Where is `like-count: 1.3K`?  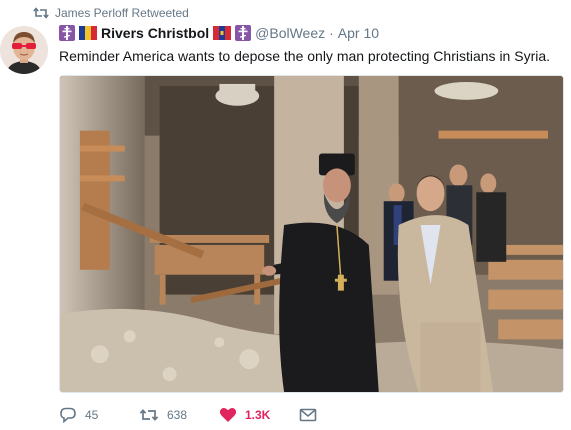
like-count: 1.3K is located at coordinates (258, 415).